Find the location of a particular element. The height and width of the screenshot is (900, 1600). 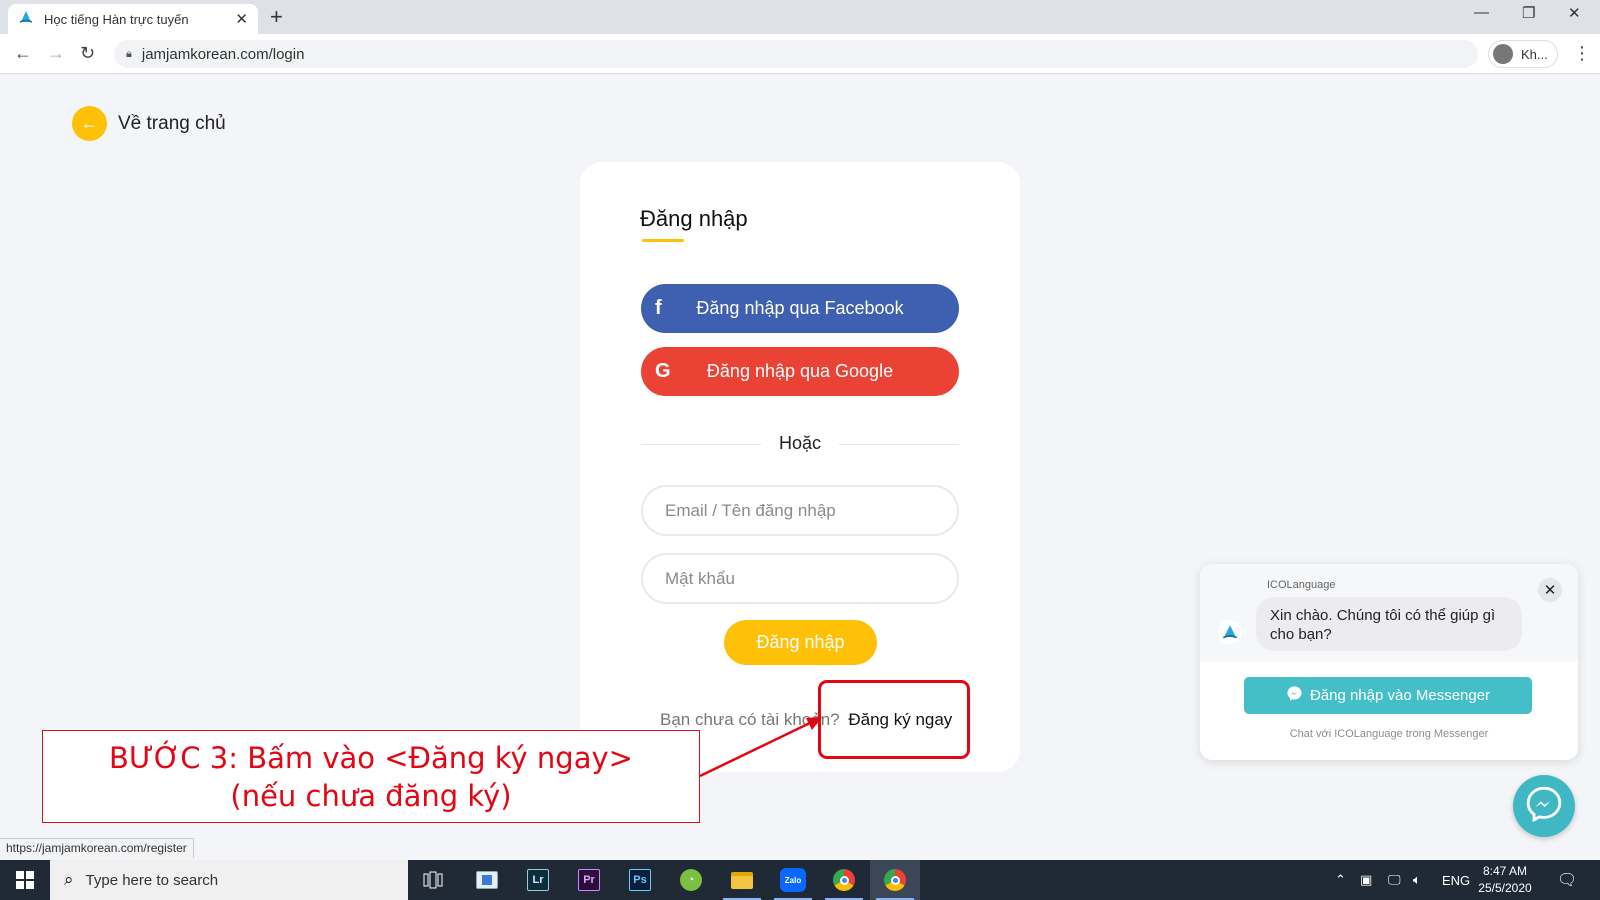

messenger-fab-button is located at coordinates (1544, 806).